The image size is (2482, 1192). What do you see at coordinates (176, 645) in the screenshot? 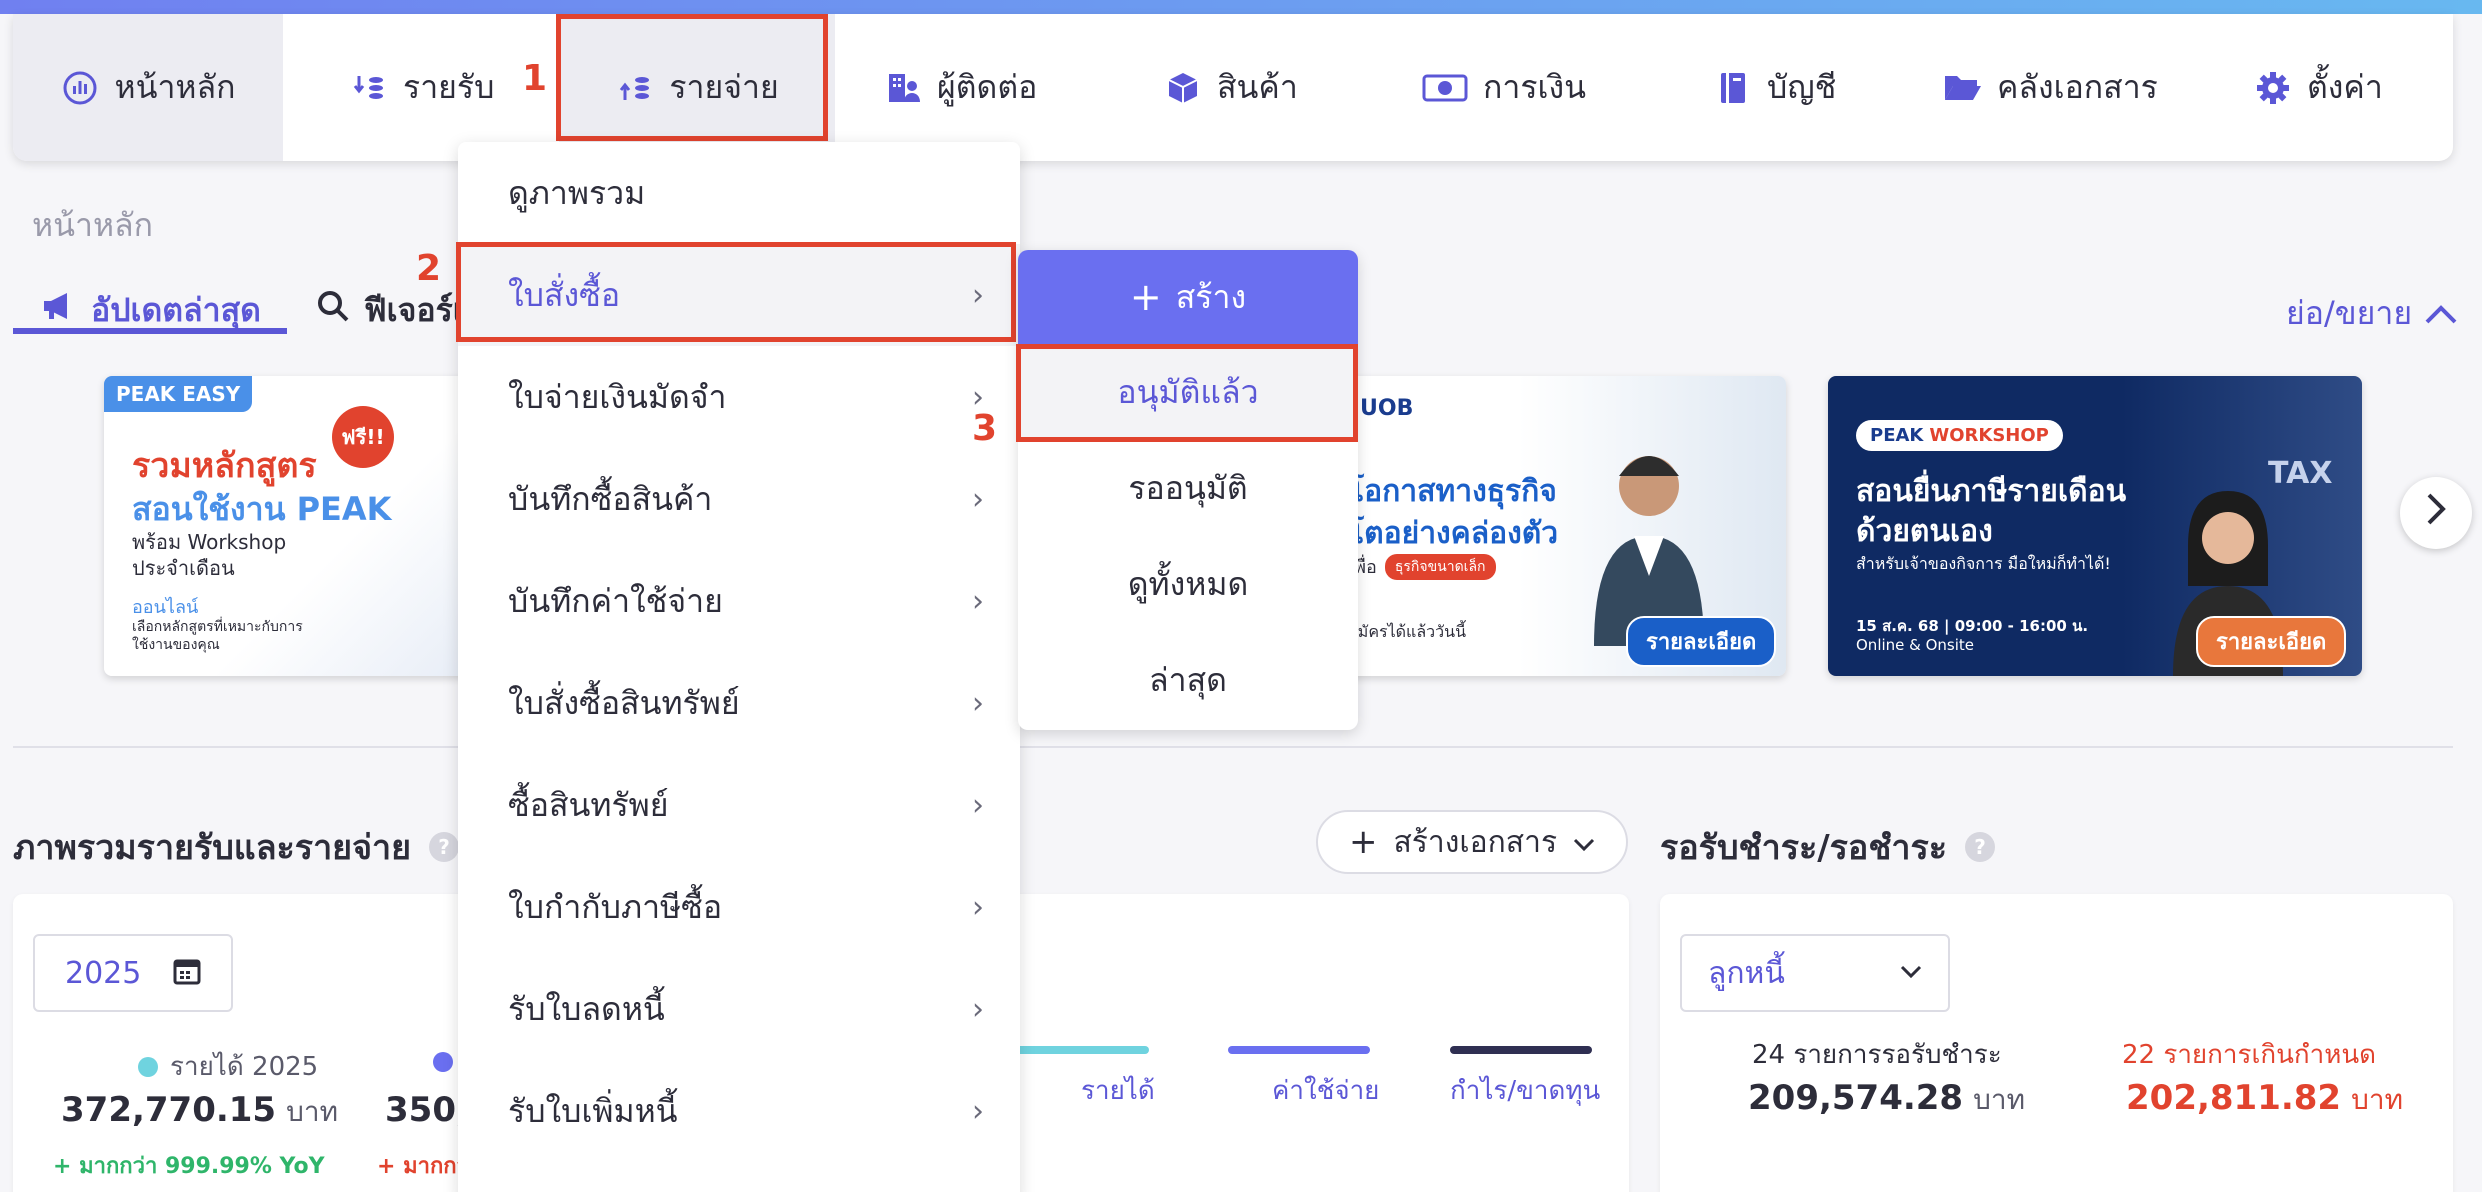
I see `banner-desc-2: ใช้งานของคุณ` at bounding box center [176, 645].